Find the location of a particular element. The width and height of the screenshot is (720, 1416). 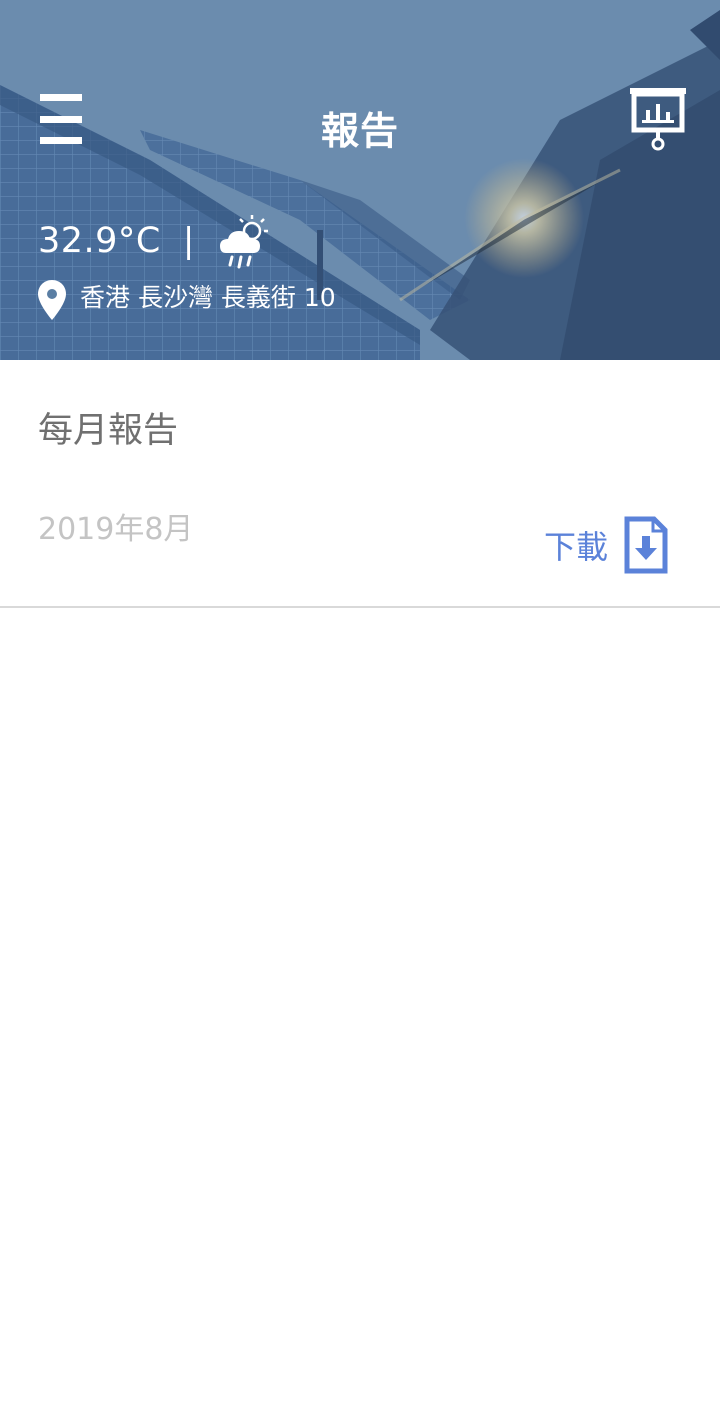

download-button: 下載 is located at coordinates (606, 545).